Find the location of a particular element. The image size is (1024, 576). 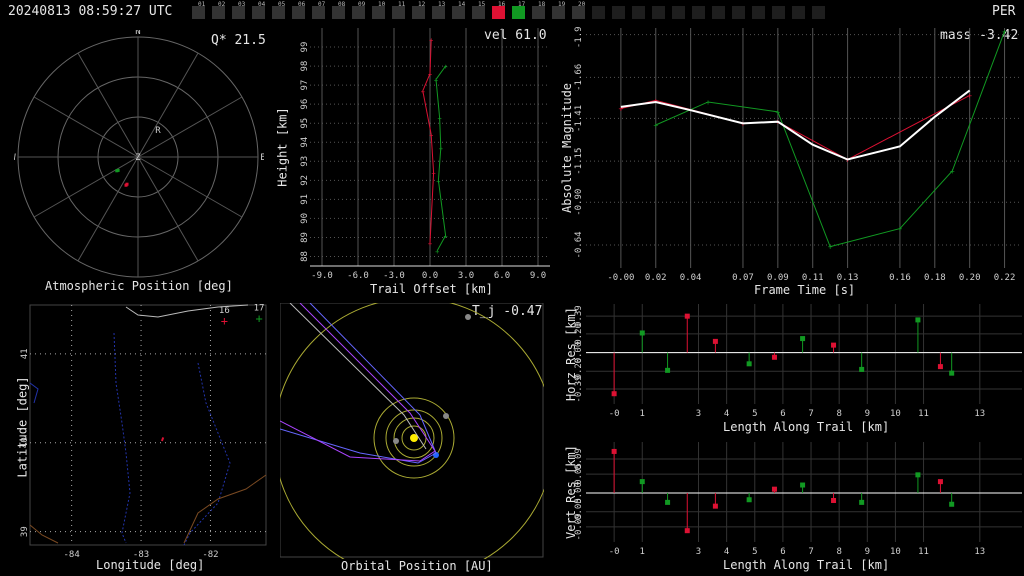

y-tick-label: 92 is located at coordinates (305, 180).